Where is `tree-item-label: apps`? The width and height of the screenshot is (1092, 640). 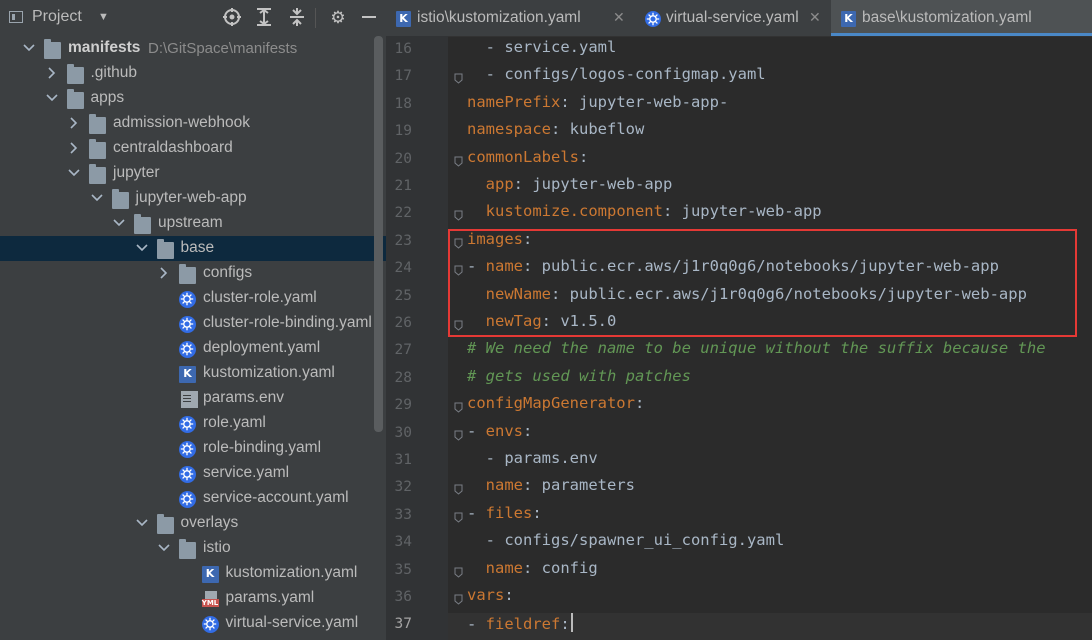 tree-item-label: apps is located at coordinates (107, 97).